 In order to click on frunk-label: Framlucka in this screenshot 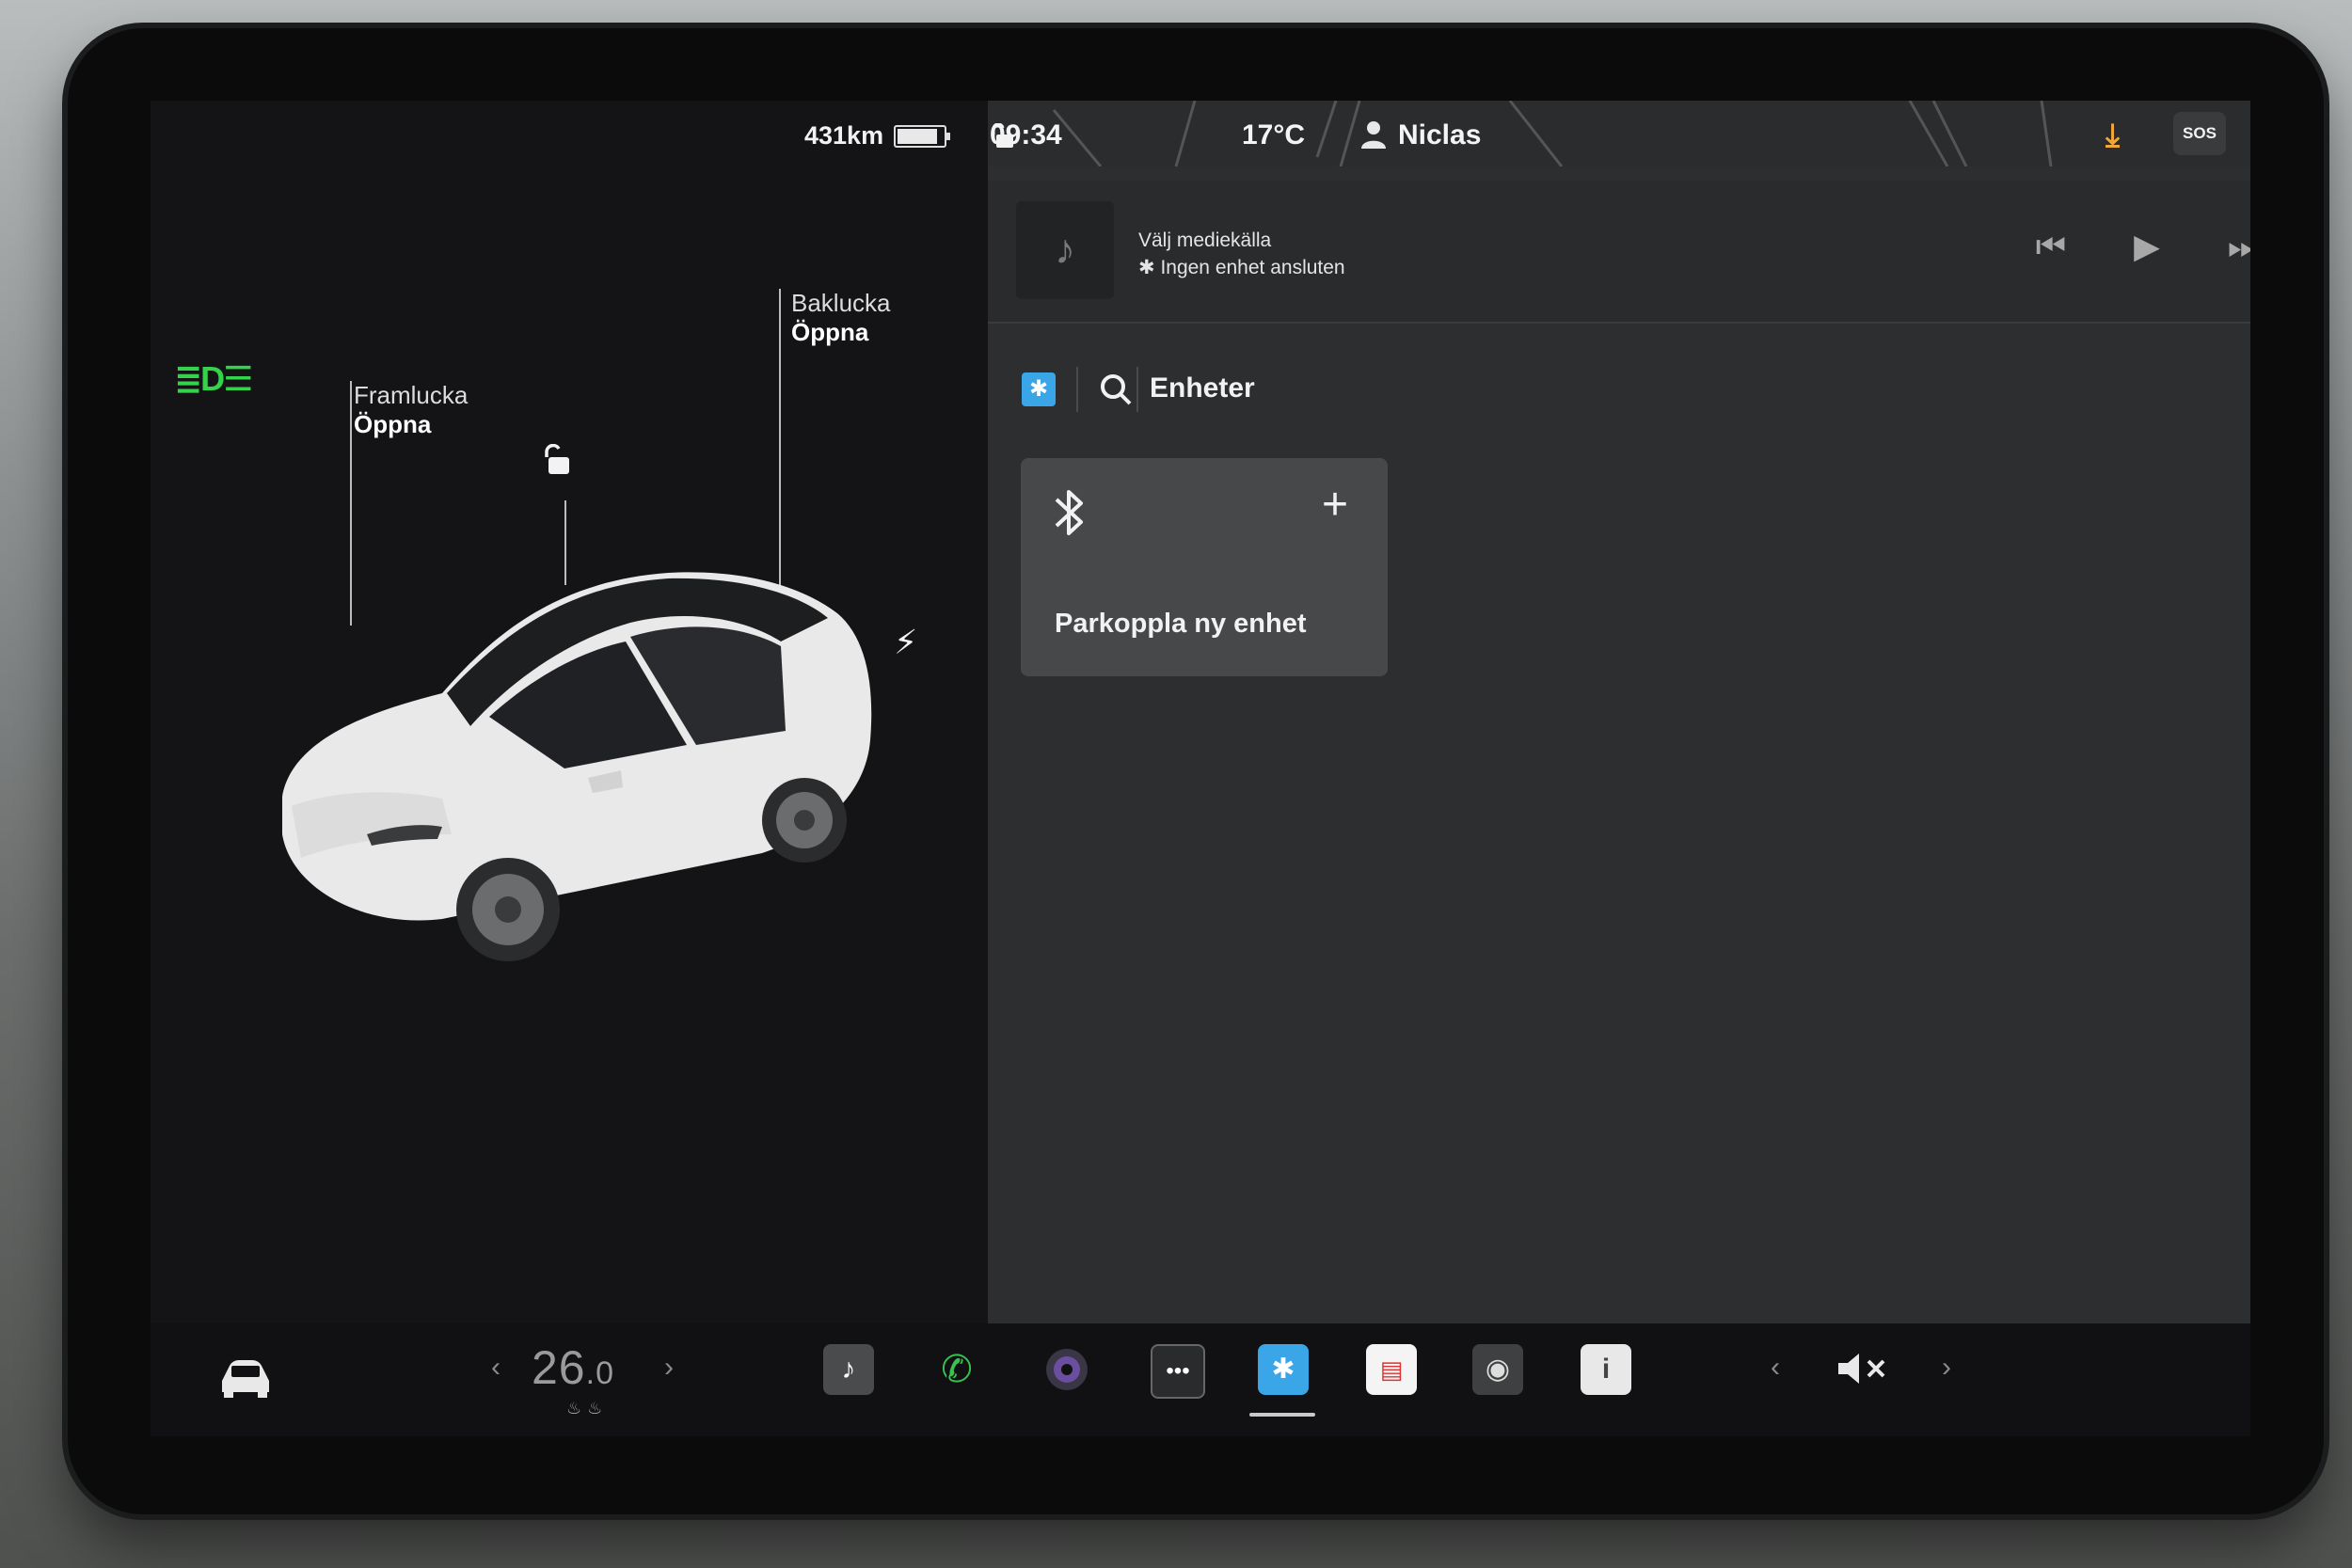, I will do `click(411, 395)`.